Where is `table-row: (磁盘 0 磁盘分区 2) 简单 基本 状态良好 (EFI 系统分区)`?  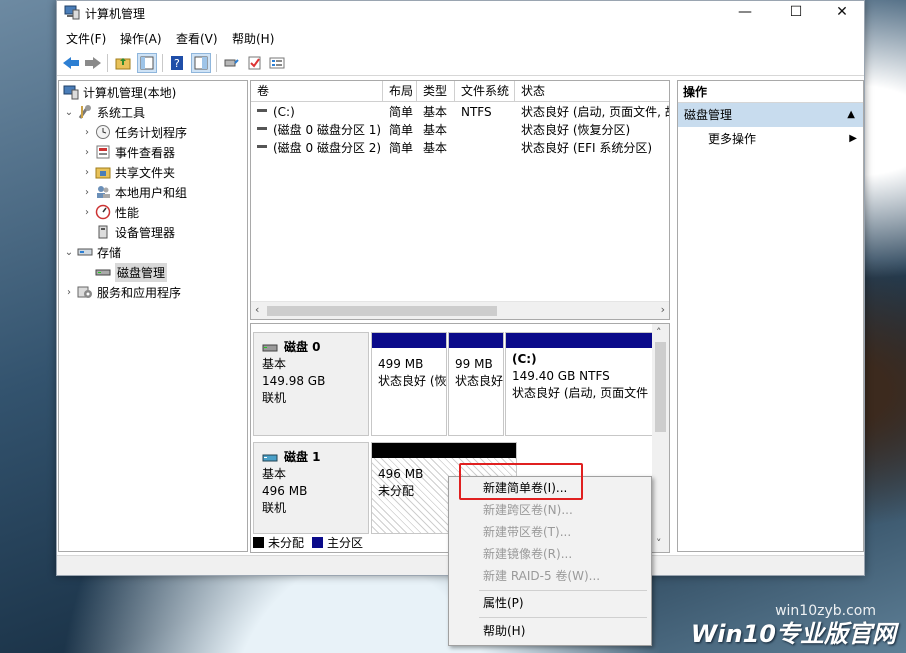 table-row: (磁盘 0 磁盘分区 2) 简单 基本 状态良好 (EFI 系统分区) is located at coordinates (460, 148).